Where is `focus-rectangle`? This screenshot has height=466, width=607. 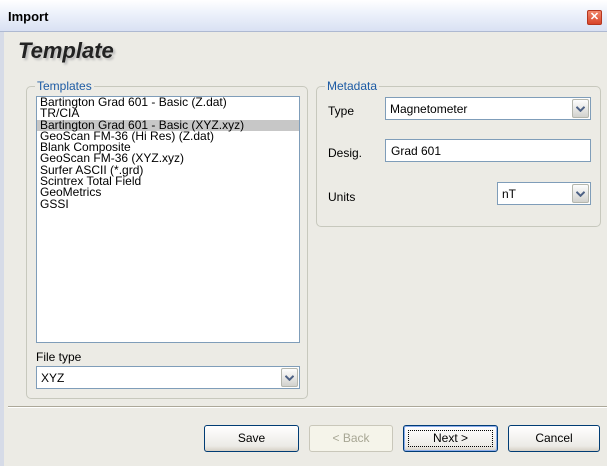 focus-rectangle is located at coordinates (450, 438).